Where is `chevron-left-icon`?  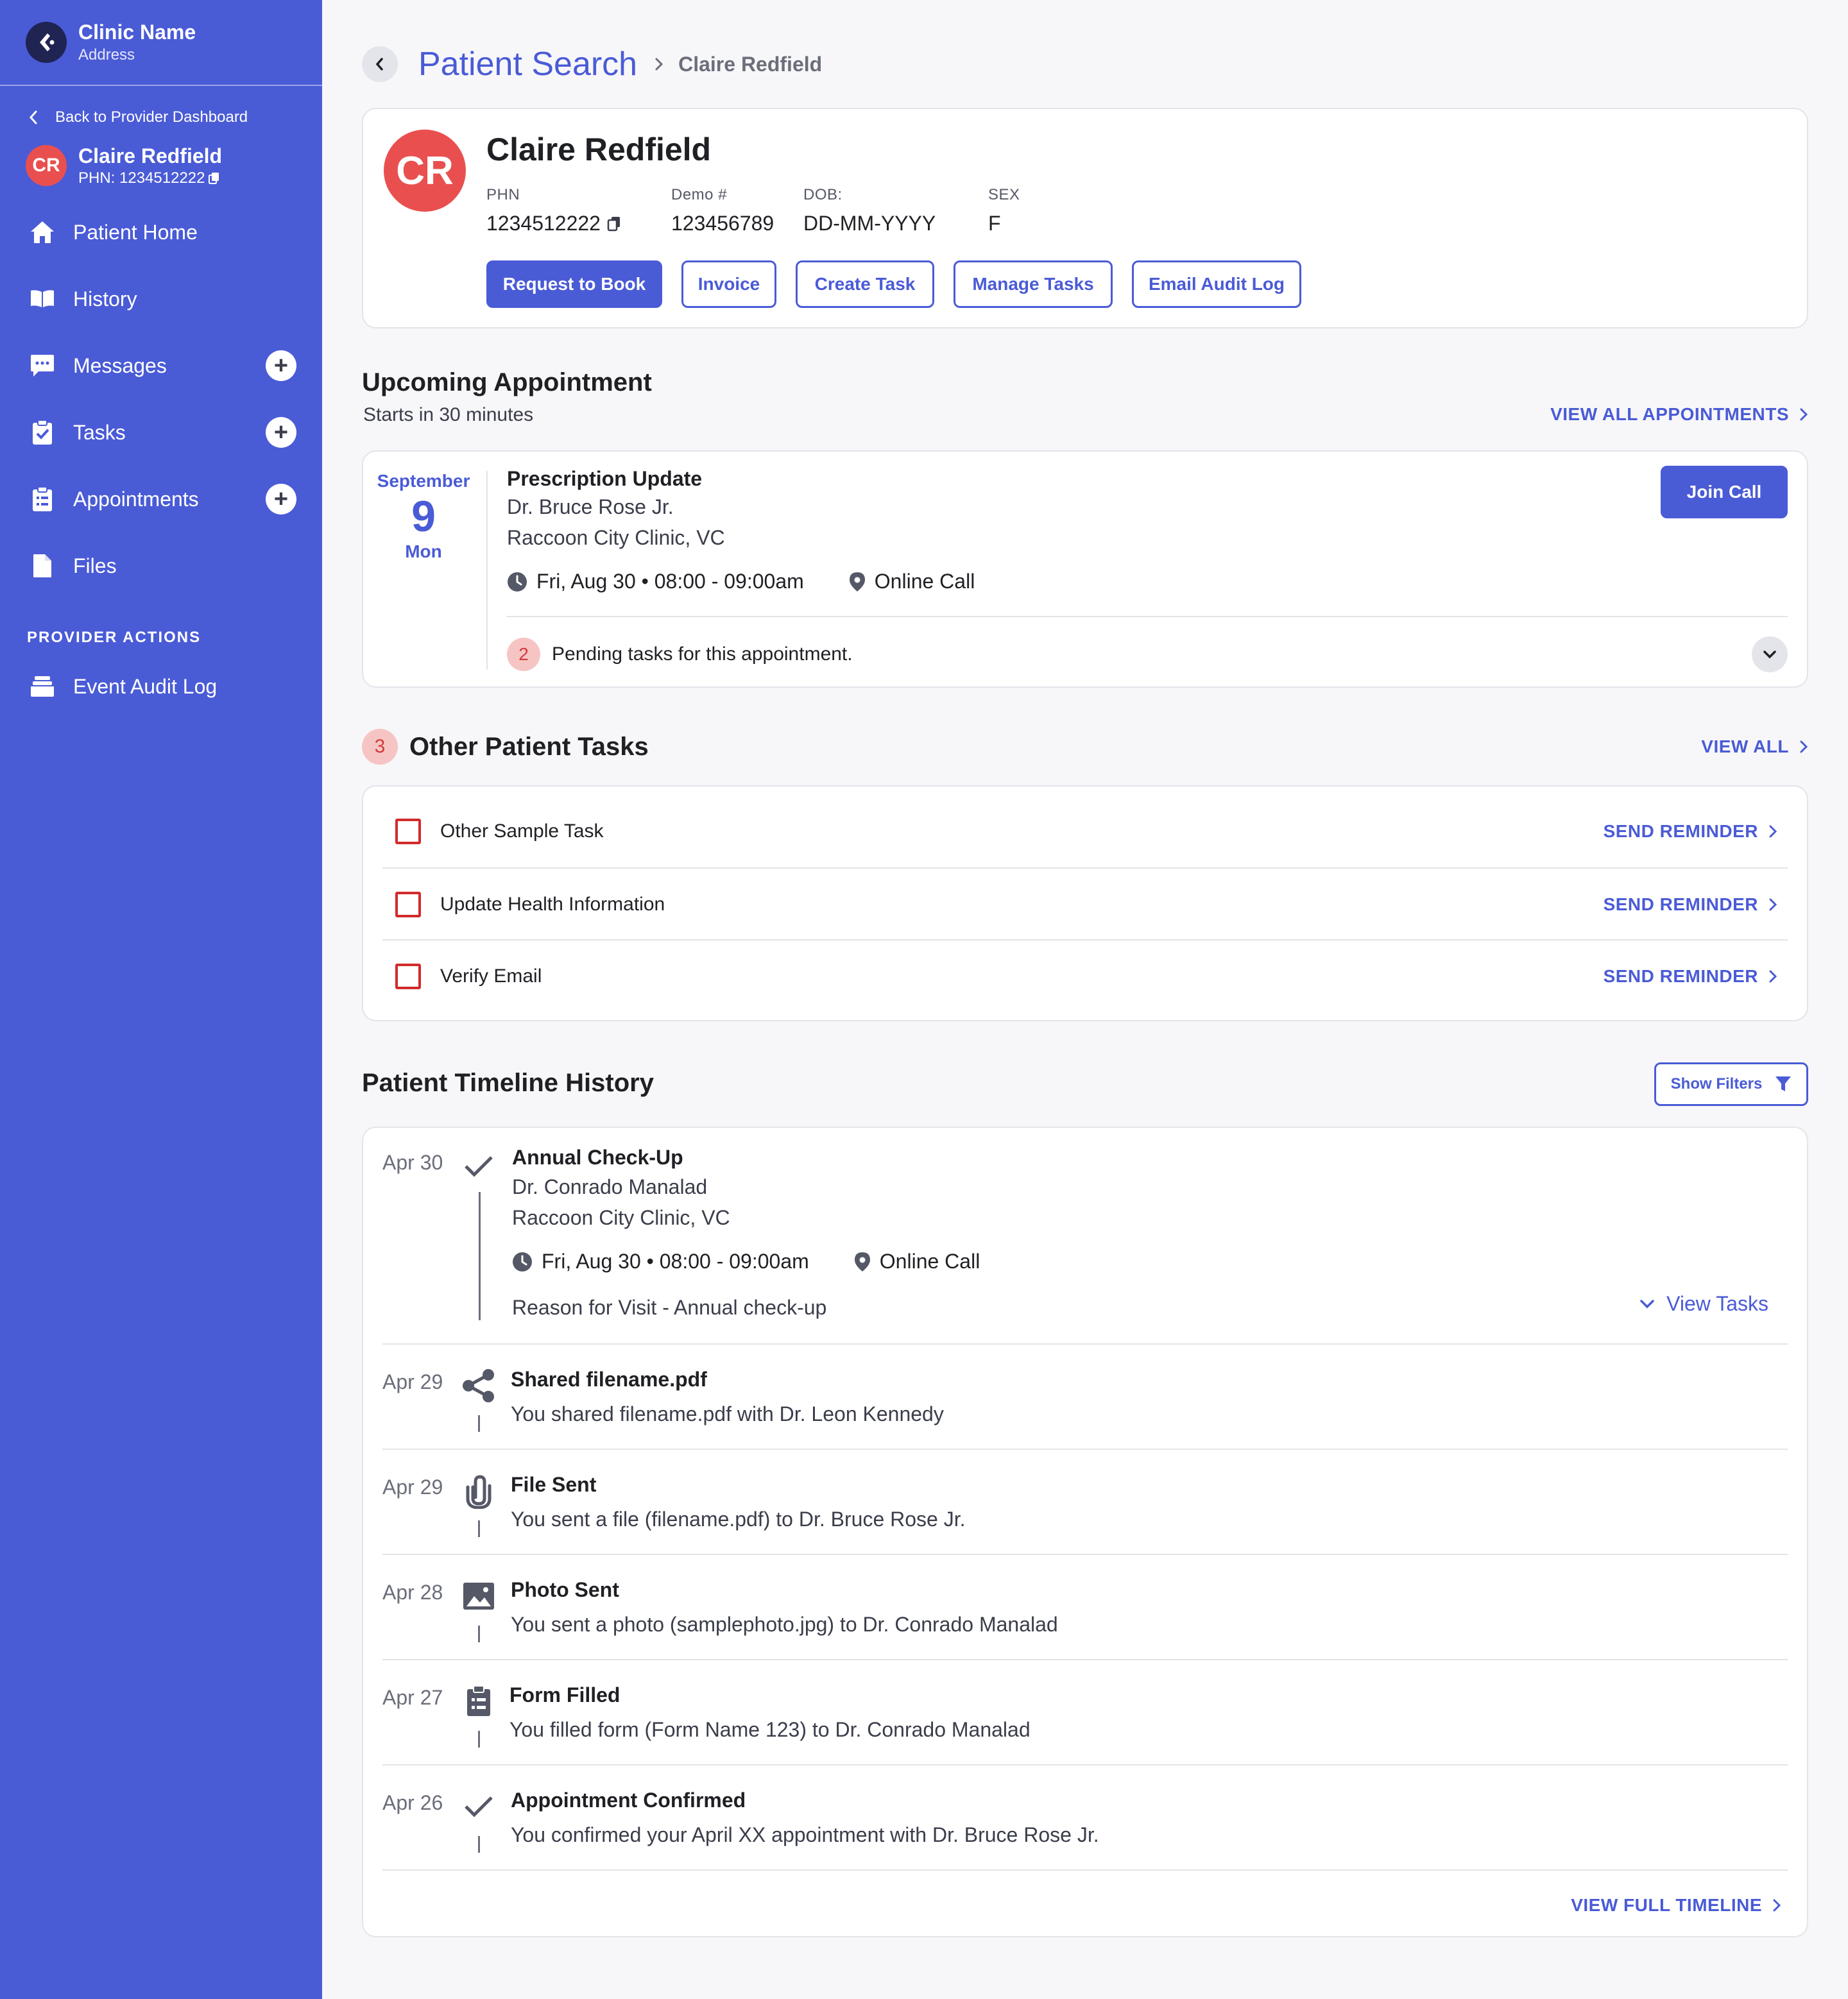
chevron-left-icon is located at coordinates (379, 64).